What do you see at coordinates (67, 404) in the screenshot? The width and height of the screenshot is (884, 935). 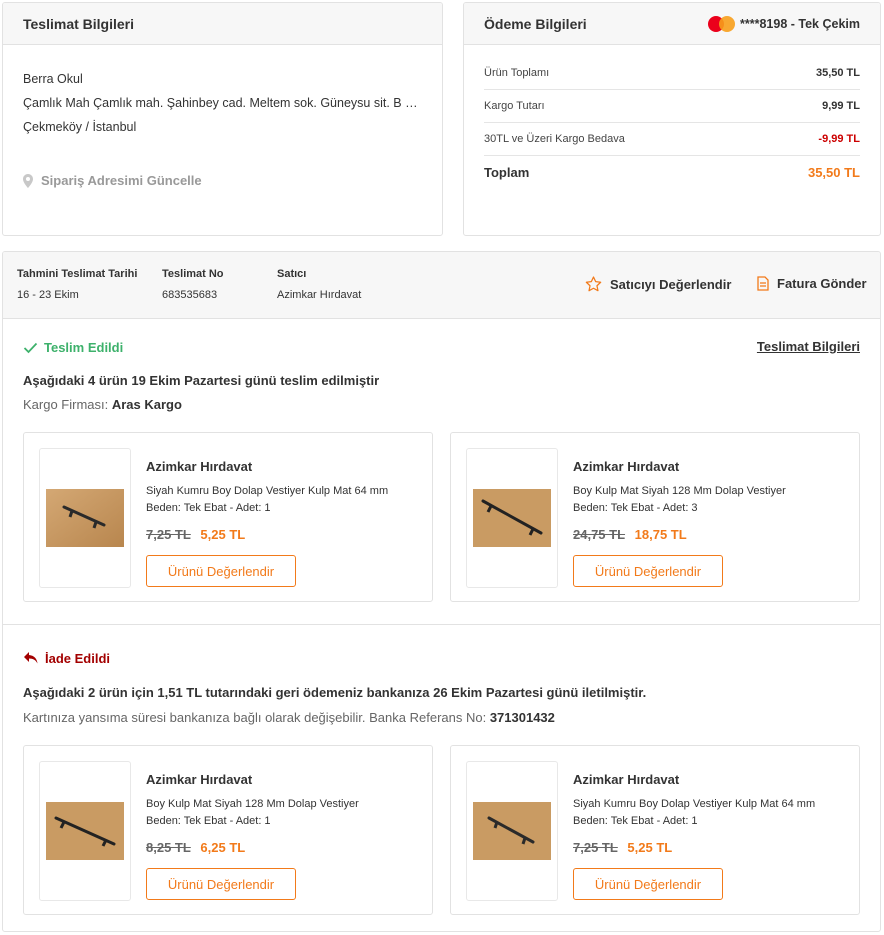 I see `cargo-label: Kargo Firması:` at bounding box center [67, 404].